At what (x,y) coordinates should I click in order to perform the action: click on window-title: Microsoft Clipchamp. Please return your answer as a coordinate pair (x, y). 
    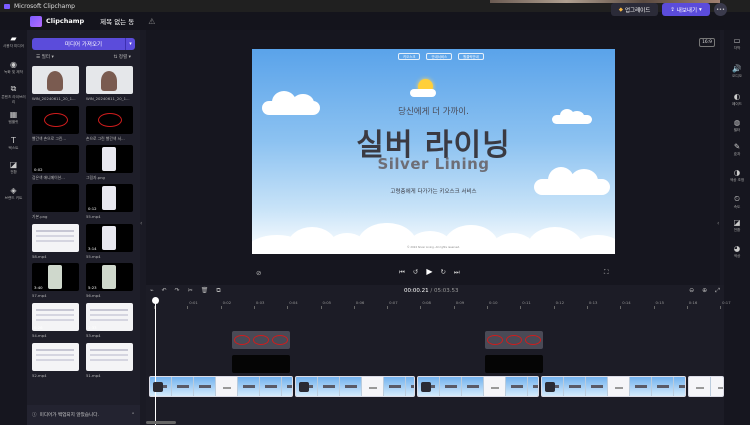
    Looking at the image, I should click on (44, 6).